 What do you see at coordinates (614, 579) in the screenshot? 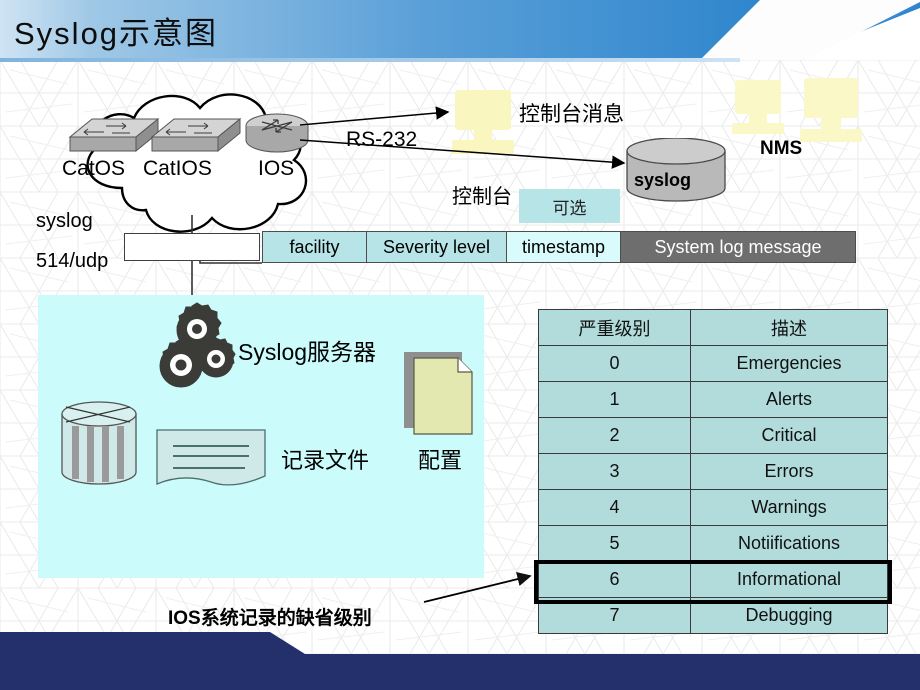
I see `severity-level-value: 6` at bounding box center [614, 579].